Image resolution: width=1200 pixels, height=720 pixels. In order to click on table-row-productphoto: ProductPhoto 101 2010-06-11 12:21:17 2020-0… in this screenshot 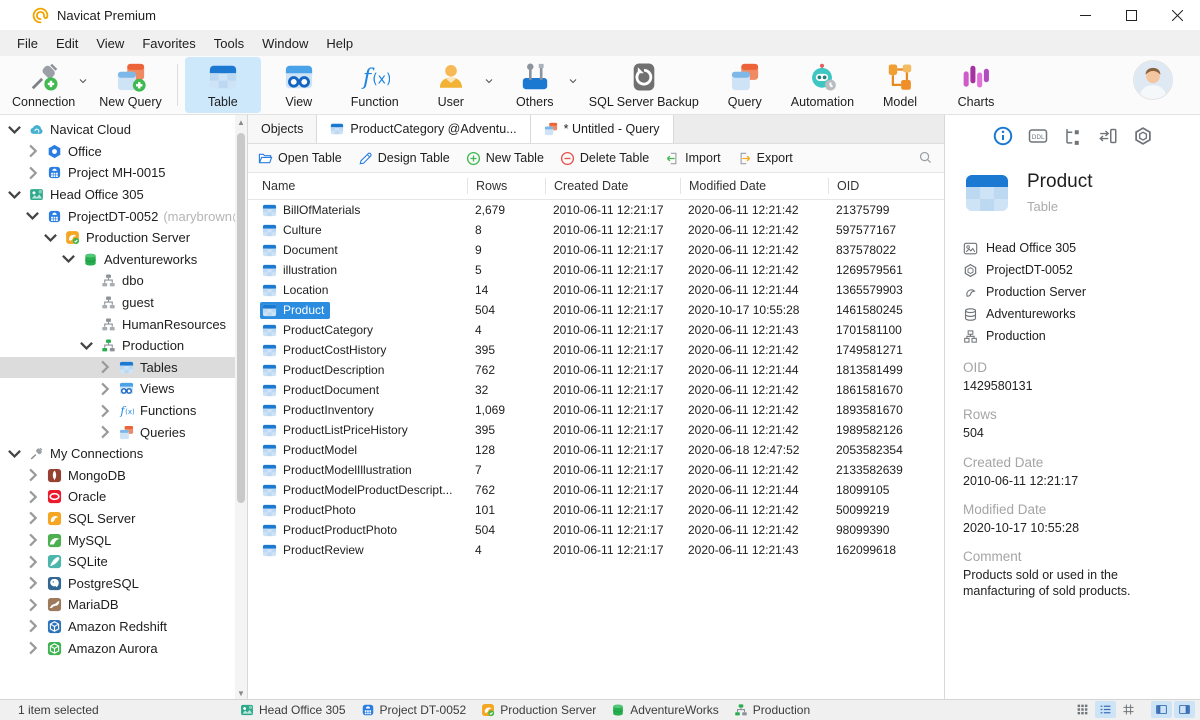, I will do `click(596, 510)`.